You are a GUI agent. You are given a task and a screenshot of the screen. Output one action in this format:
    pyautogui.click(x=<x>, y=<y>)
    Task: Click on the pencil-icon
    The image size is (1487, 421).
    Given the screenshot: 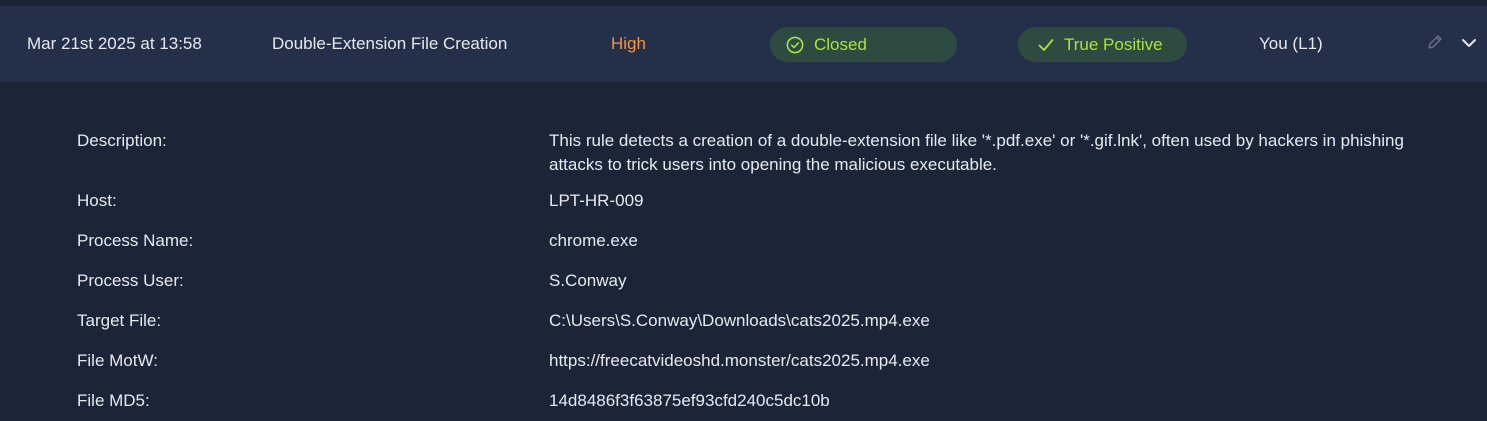 What is the action you would take?
    pyautogui.click(x=1435, y=44)
    